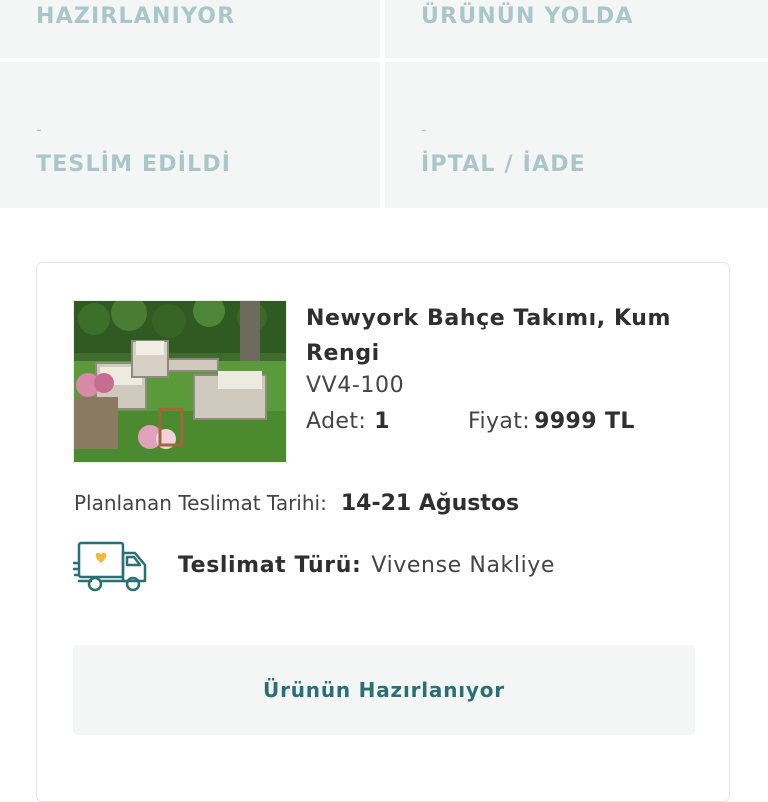 Image resolution: width=768 pixels, height=802 pixels. I want to click on quantity-label: Adet:, so click(336, 421).